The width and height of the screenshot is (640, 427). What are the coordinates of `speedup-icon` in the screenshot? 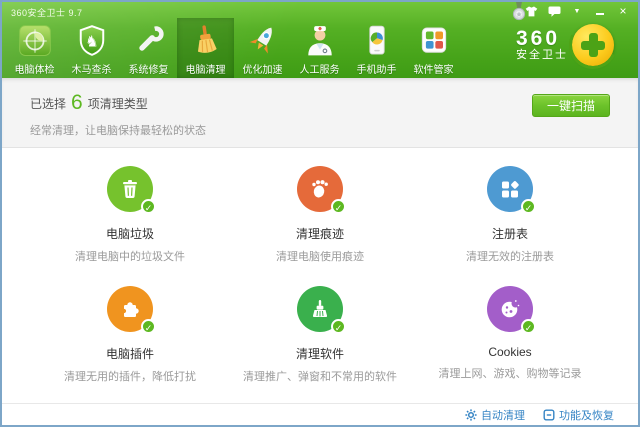 It's located at (263, 41).